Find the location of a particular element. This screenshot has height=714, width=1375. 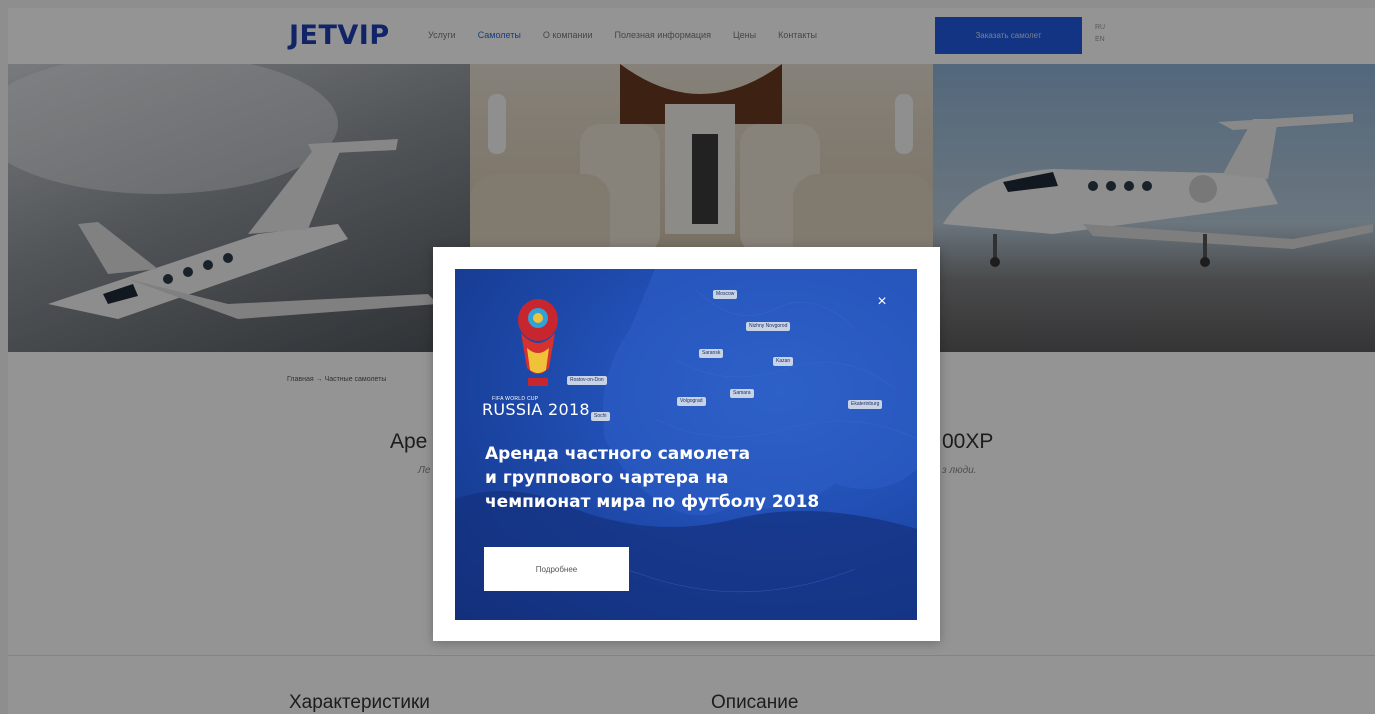

city-label-moscow: Moscow is located at coordinates (725, 294).